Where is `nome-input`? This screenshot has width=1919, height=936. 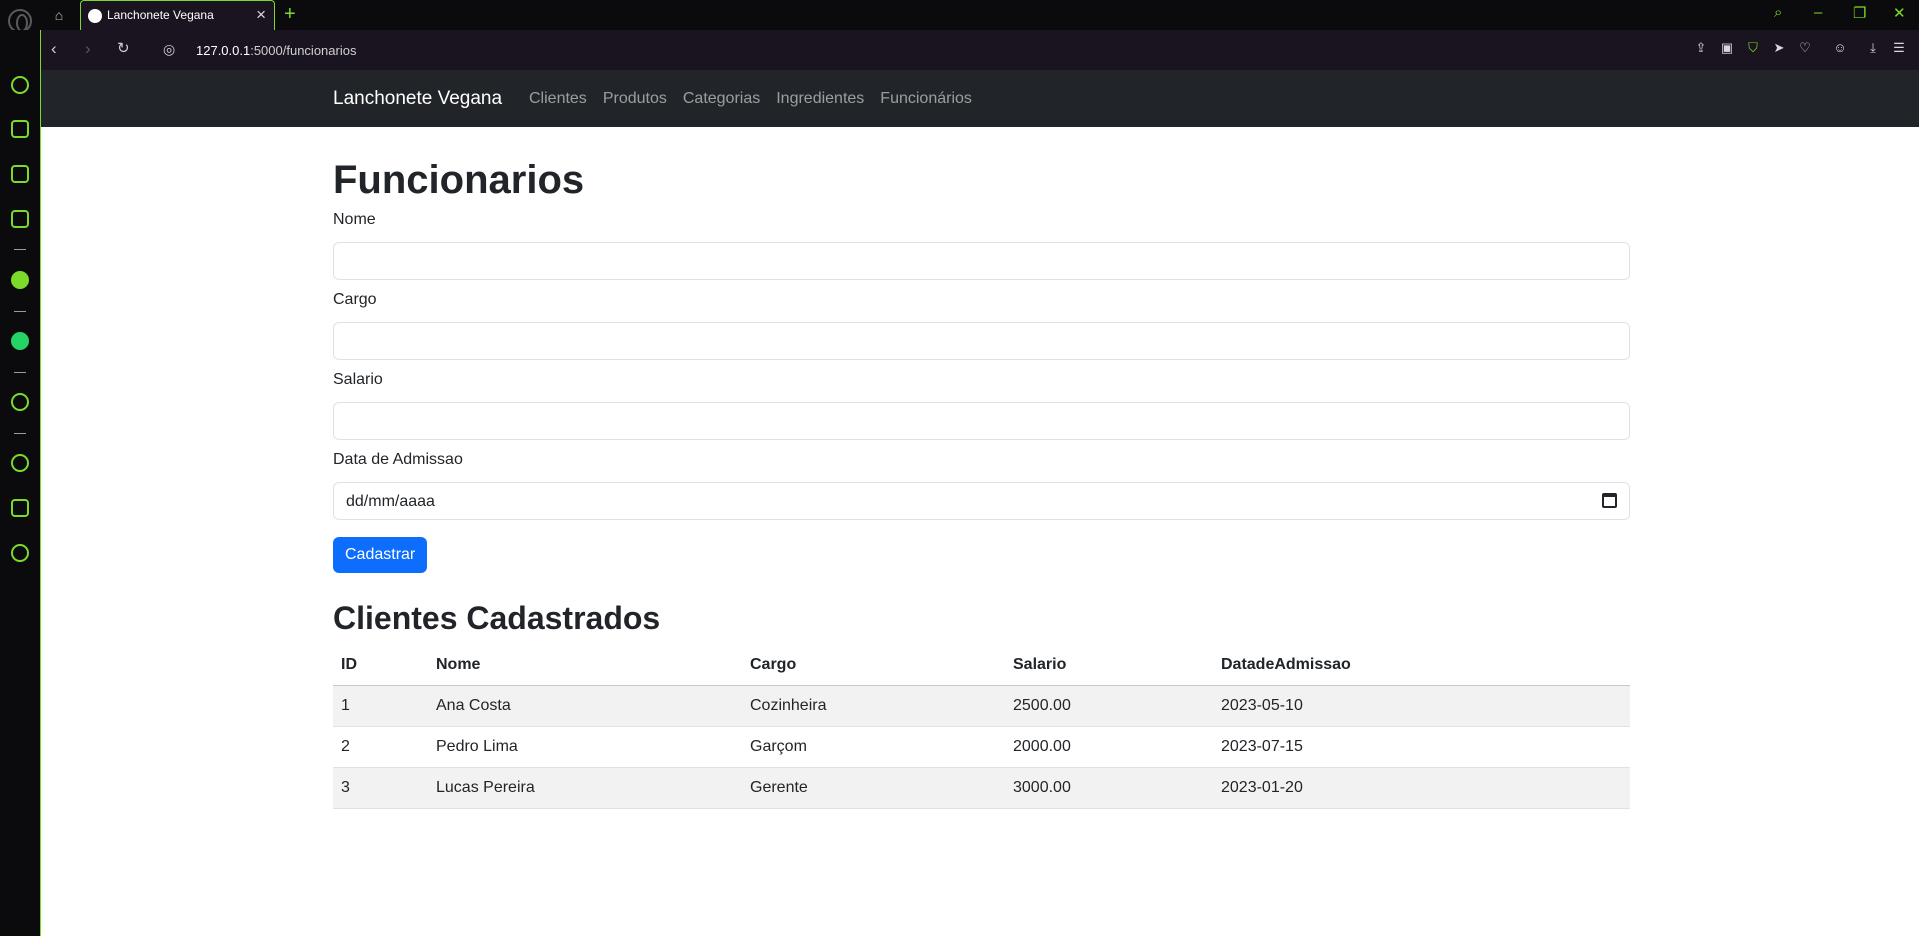 nome-input is located at coordinates (981, 261).